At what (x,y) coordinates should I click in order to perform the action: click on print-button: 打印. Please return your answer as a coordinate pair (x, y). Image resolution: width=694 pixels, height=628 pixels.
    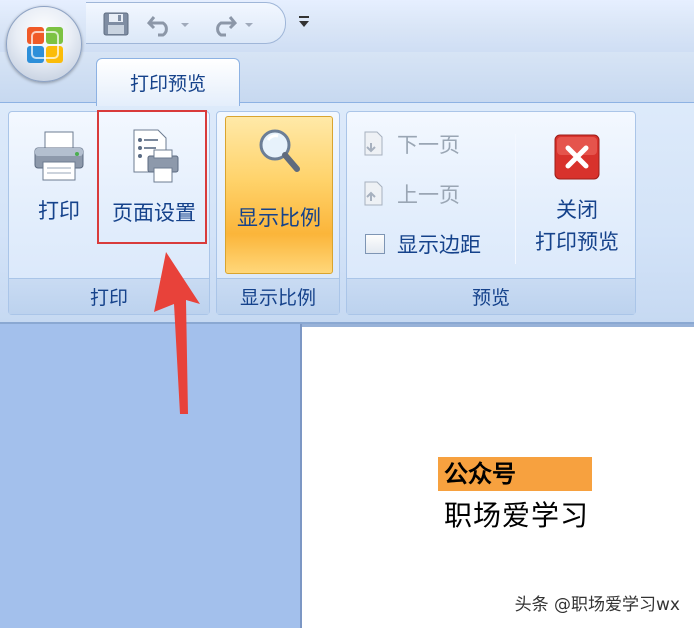
    Looking at the image, I should click on (59, 194).